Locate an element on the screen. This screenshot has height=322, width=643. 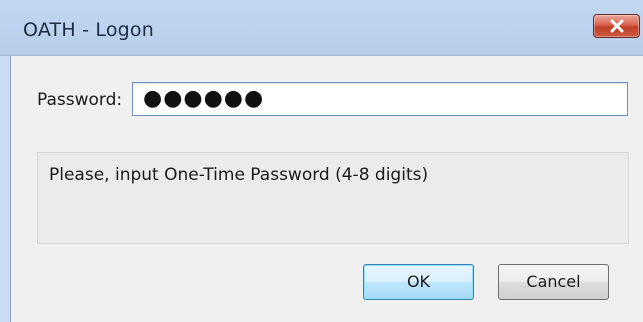
close-button is located at coordinates (616, 26).